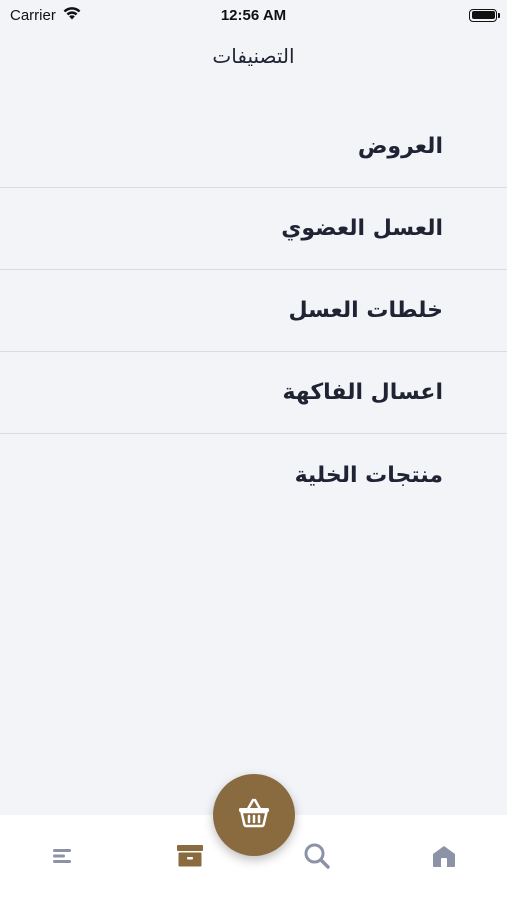  I want to click on archive-icon, so click(190, 858).